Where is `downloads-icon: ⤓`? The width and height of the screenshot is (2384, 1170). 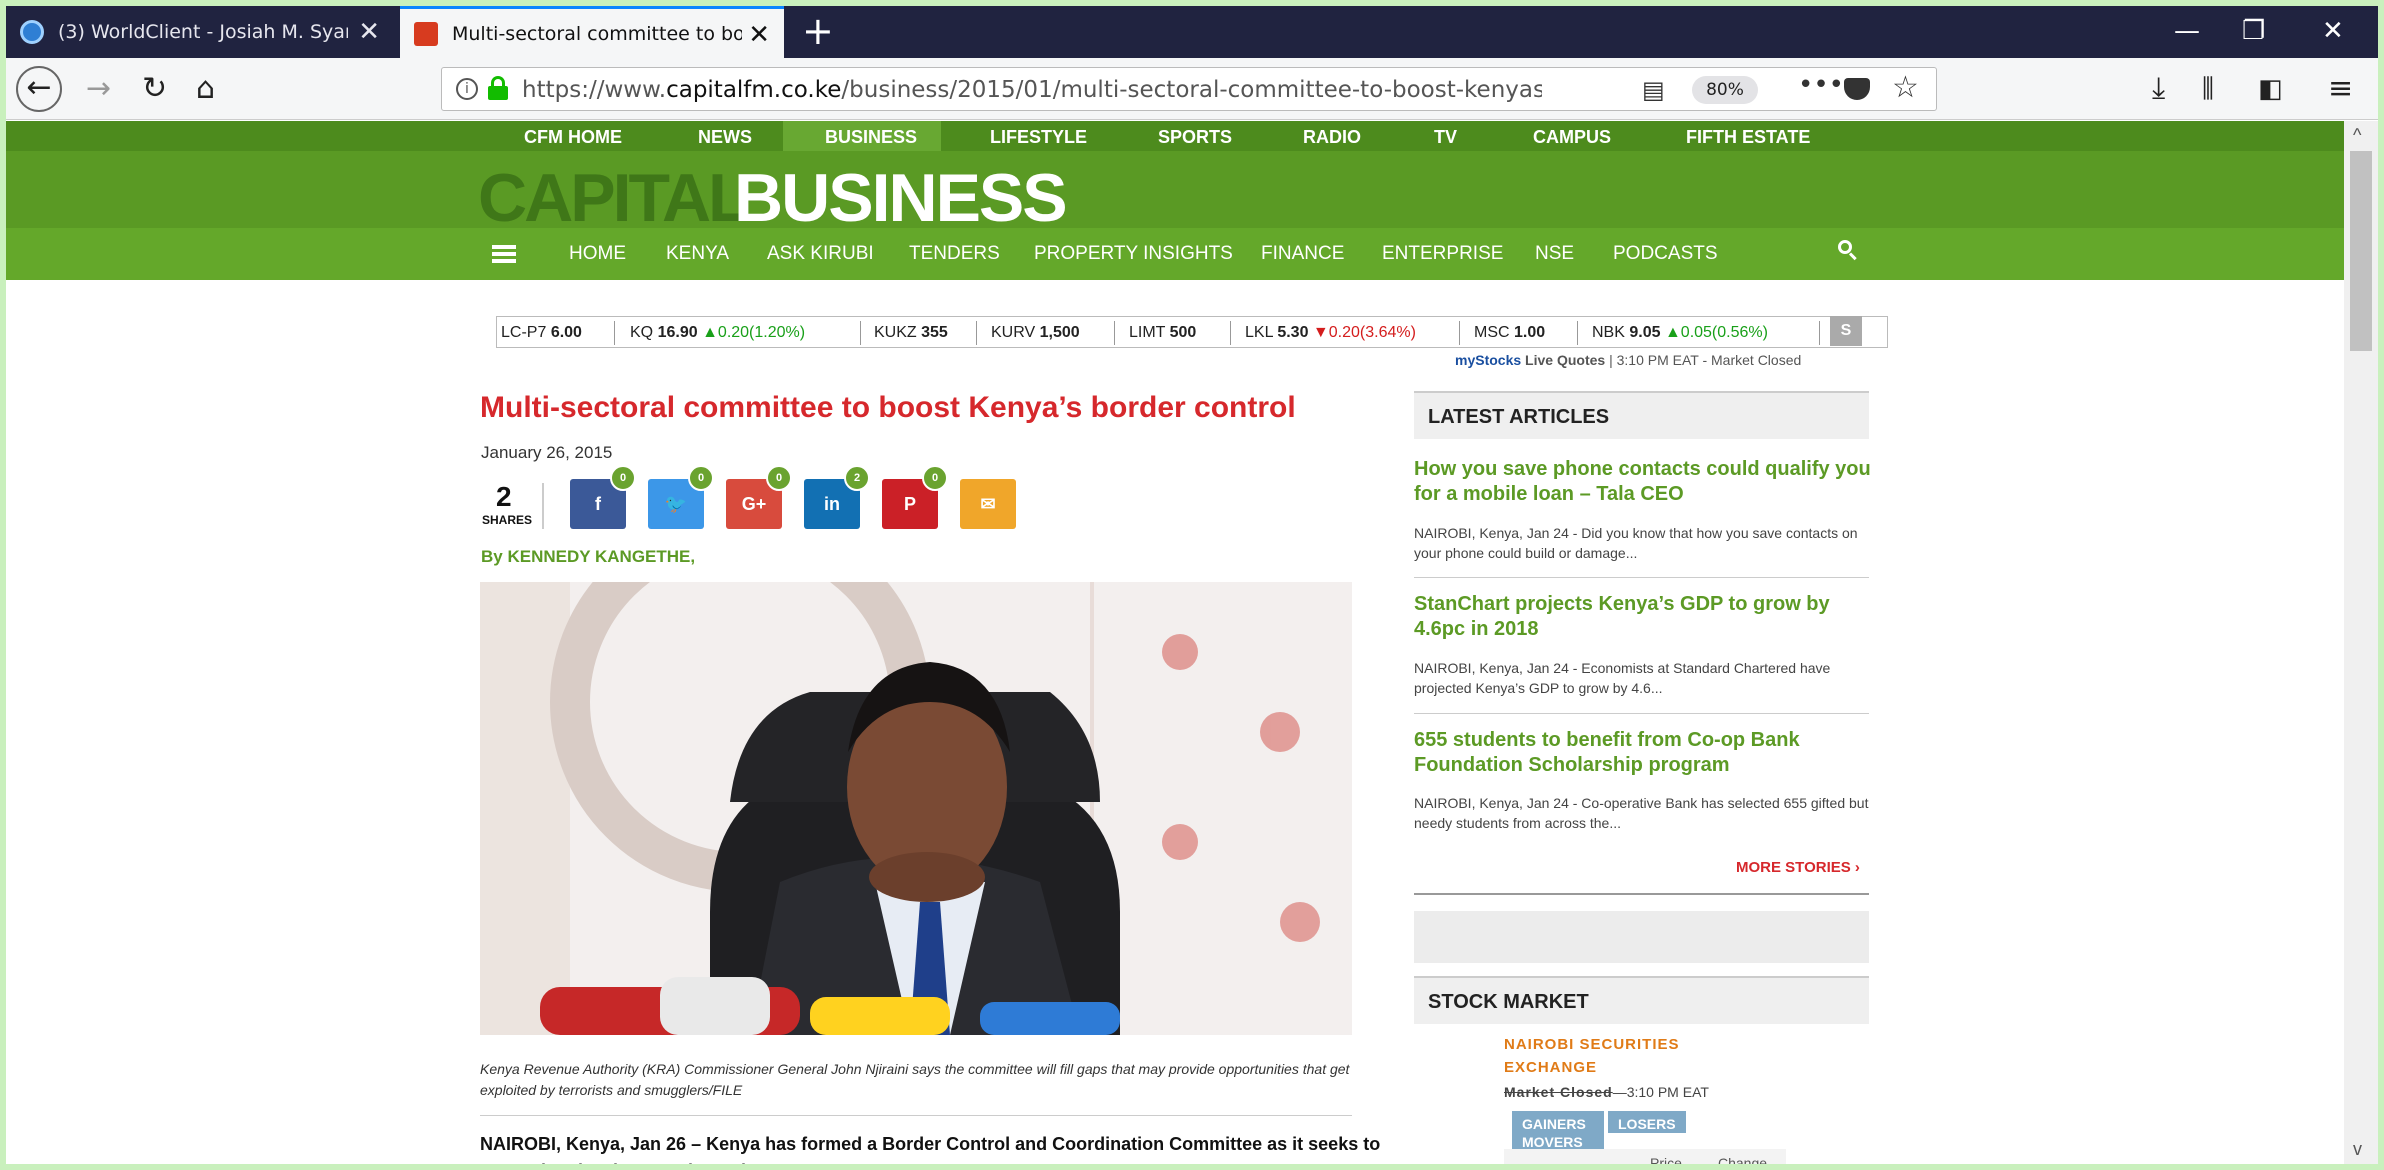 downloads-icon: ⤓ is located at coordinates (2158, 89).